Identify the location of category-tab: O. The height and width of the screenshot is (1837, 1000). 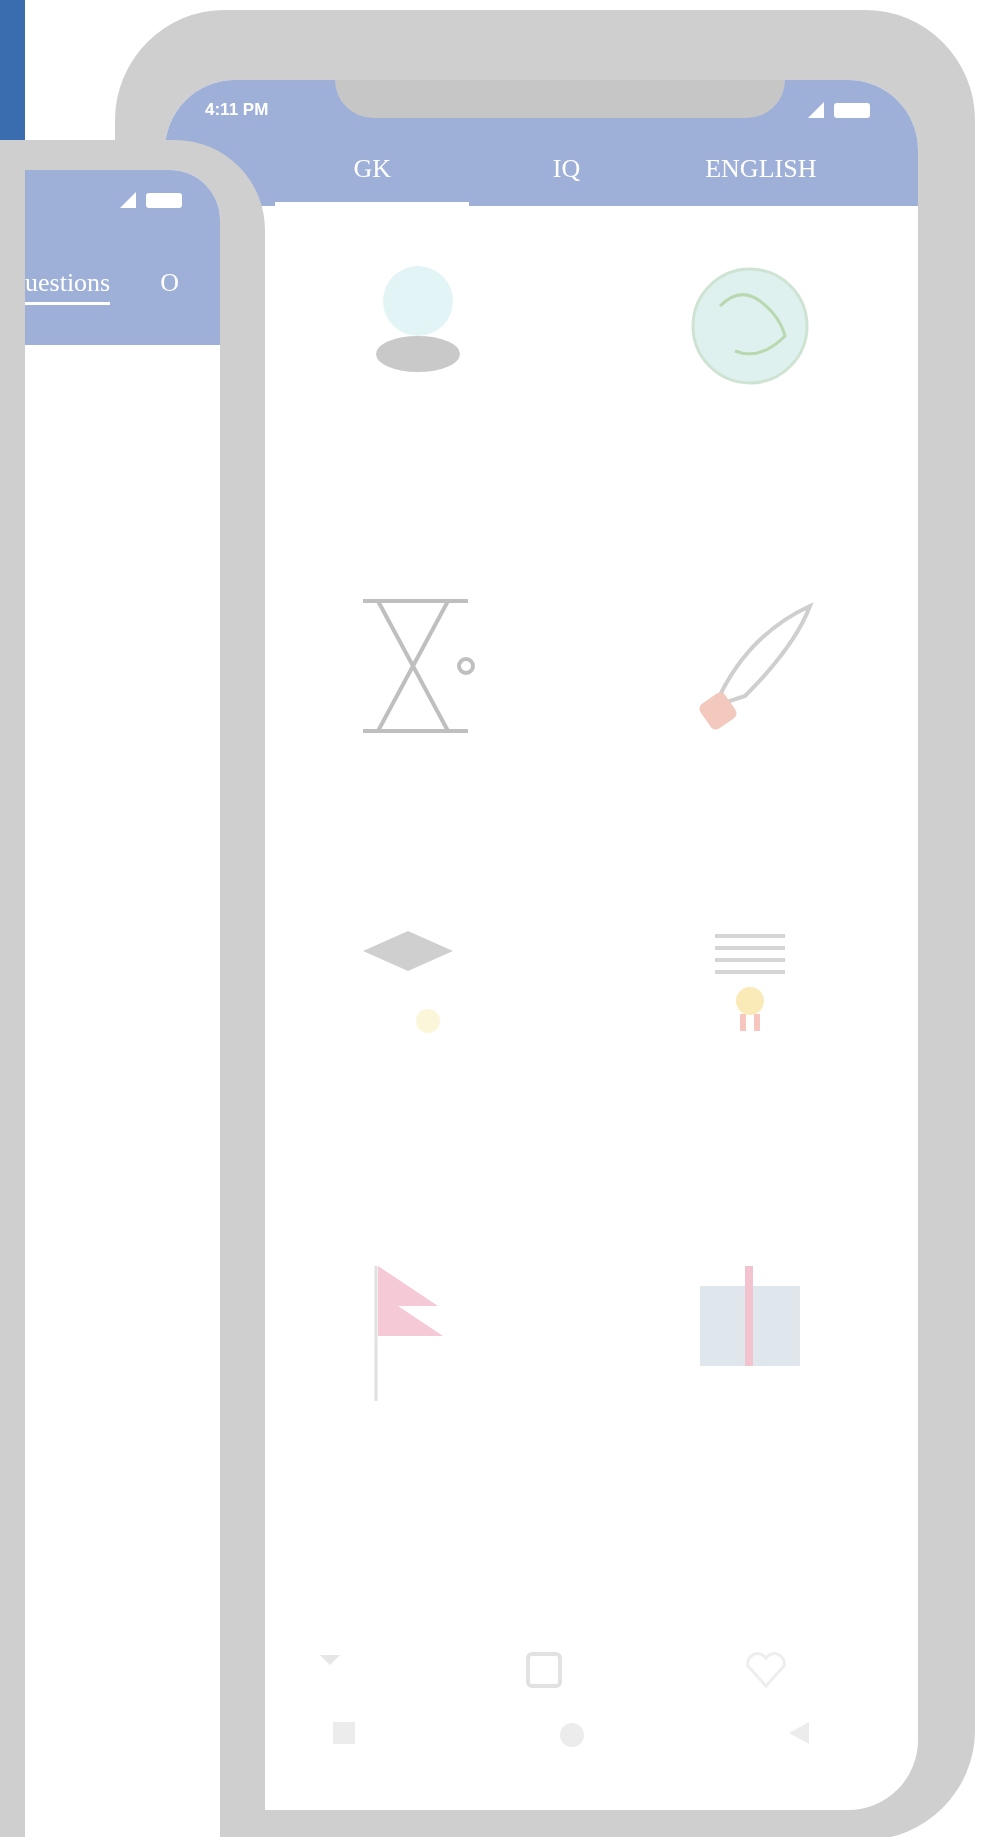
(169, 286).